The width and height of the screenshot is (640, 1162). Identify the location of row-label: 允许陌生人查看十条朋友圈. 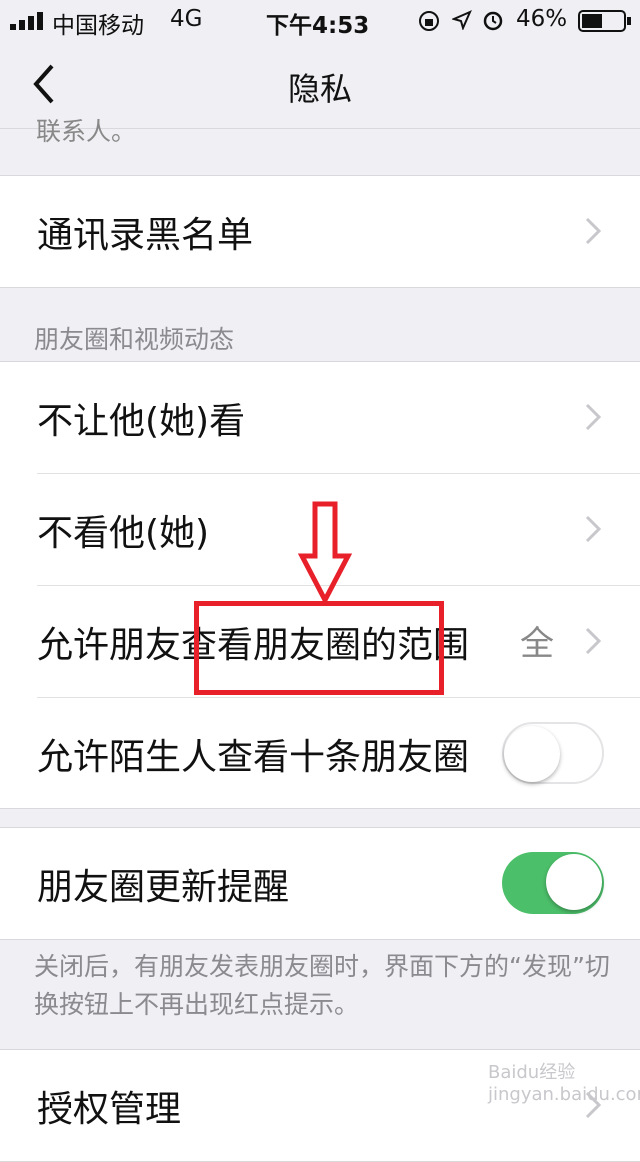
(253, 757).